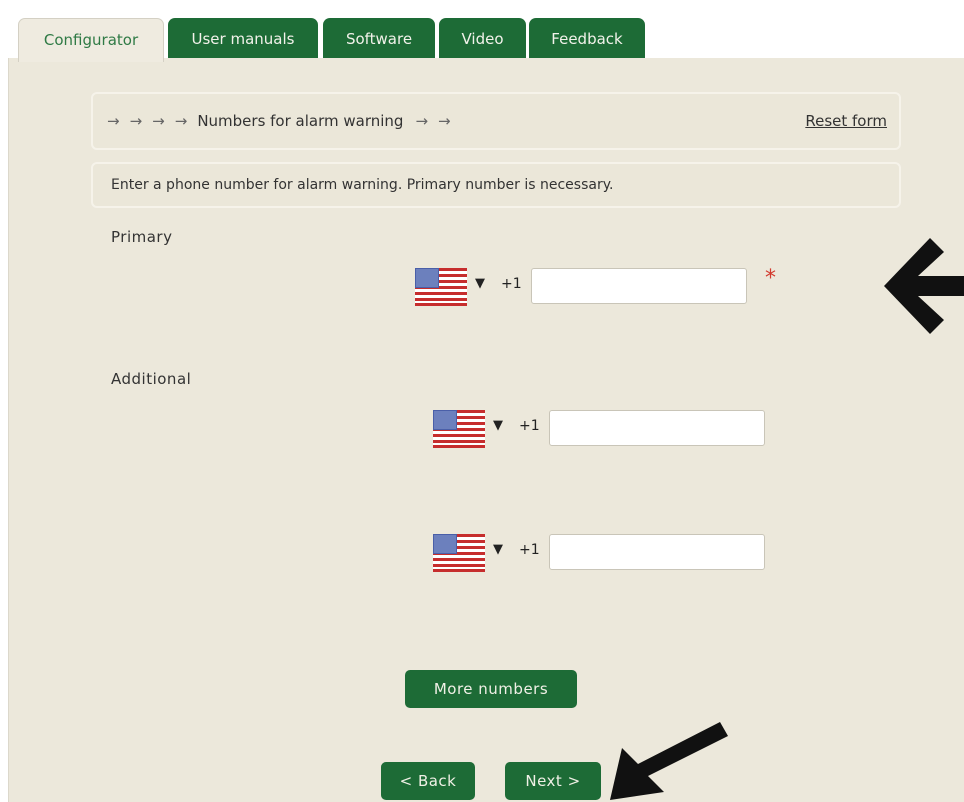  I want to click on reset-form-link: Reset form, so click(846, 121).